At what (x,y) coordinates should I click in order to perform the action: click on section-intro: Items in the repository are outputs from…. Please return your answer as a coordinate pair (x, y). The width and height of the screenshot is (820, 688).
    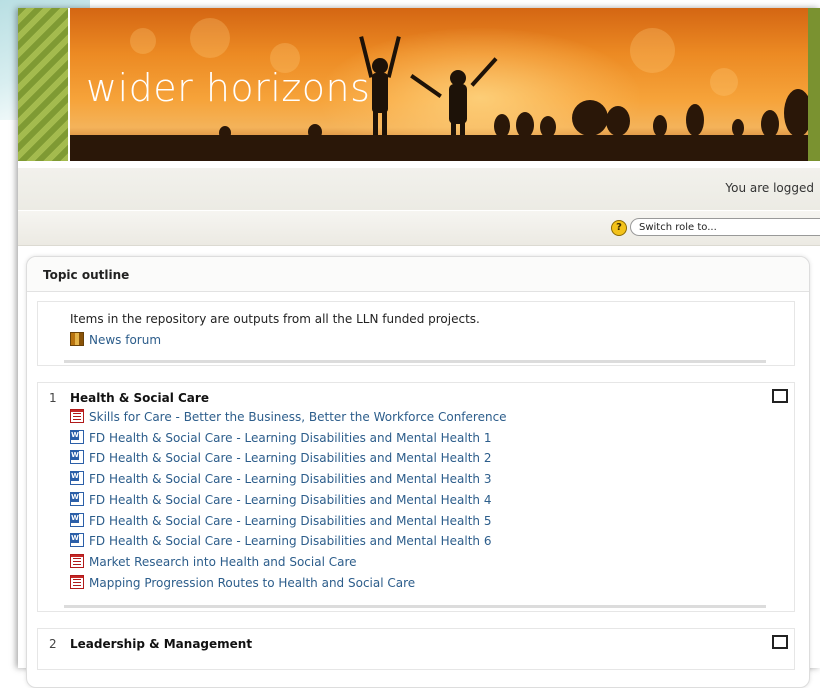
    Looking at the image, I should click on (416, 333).